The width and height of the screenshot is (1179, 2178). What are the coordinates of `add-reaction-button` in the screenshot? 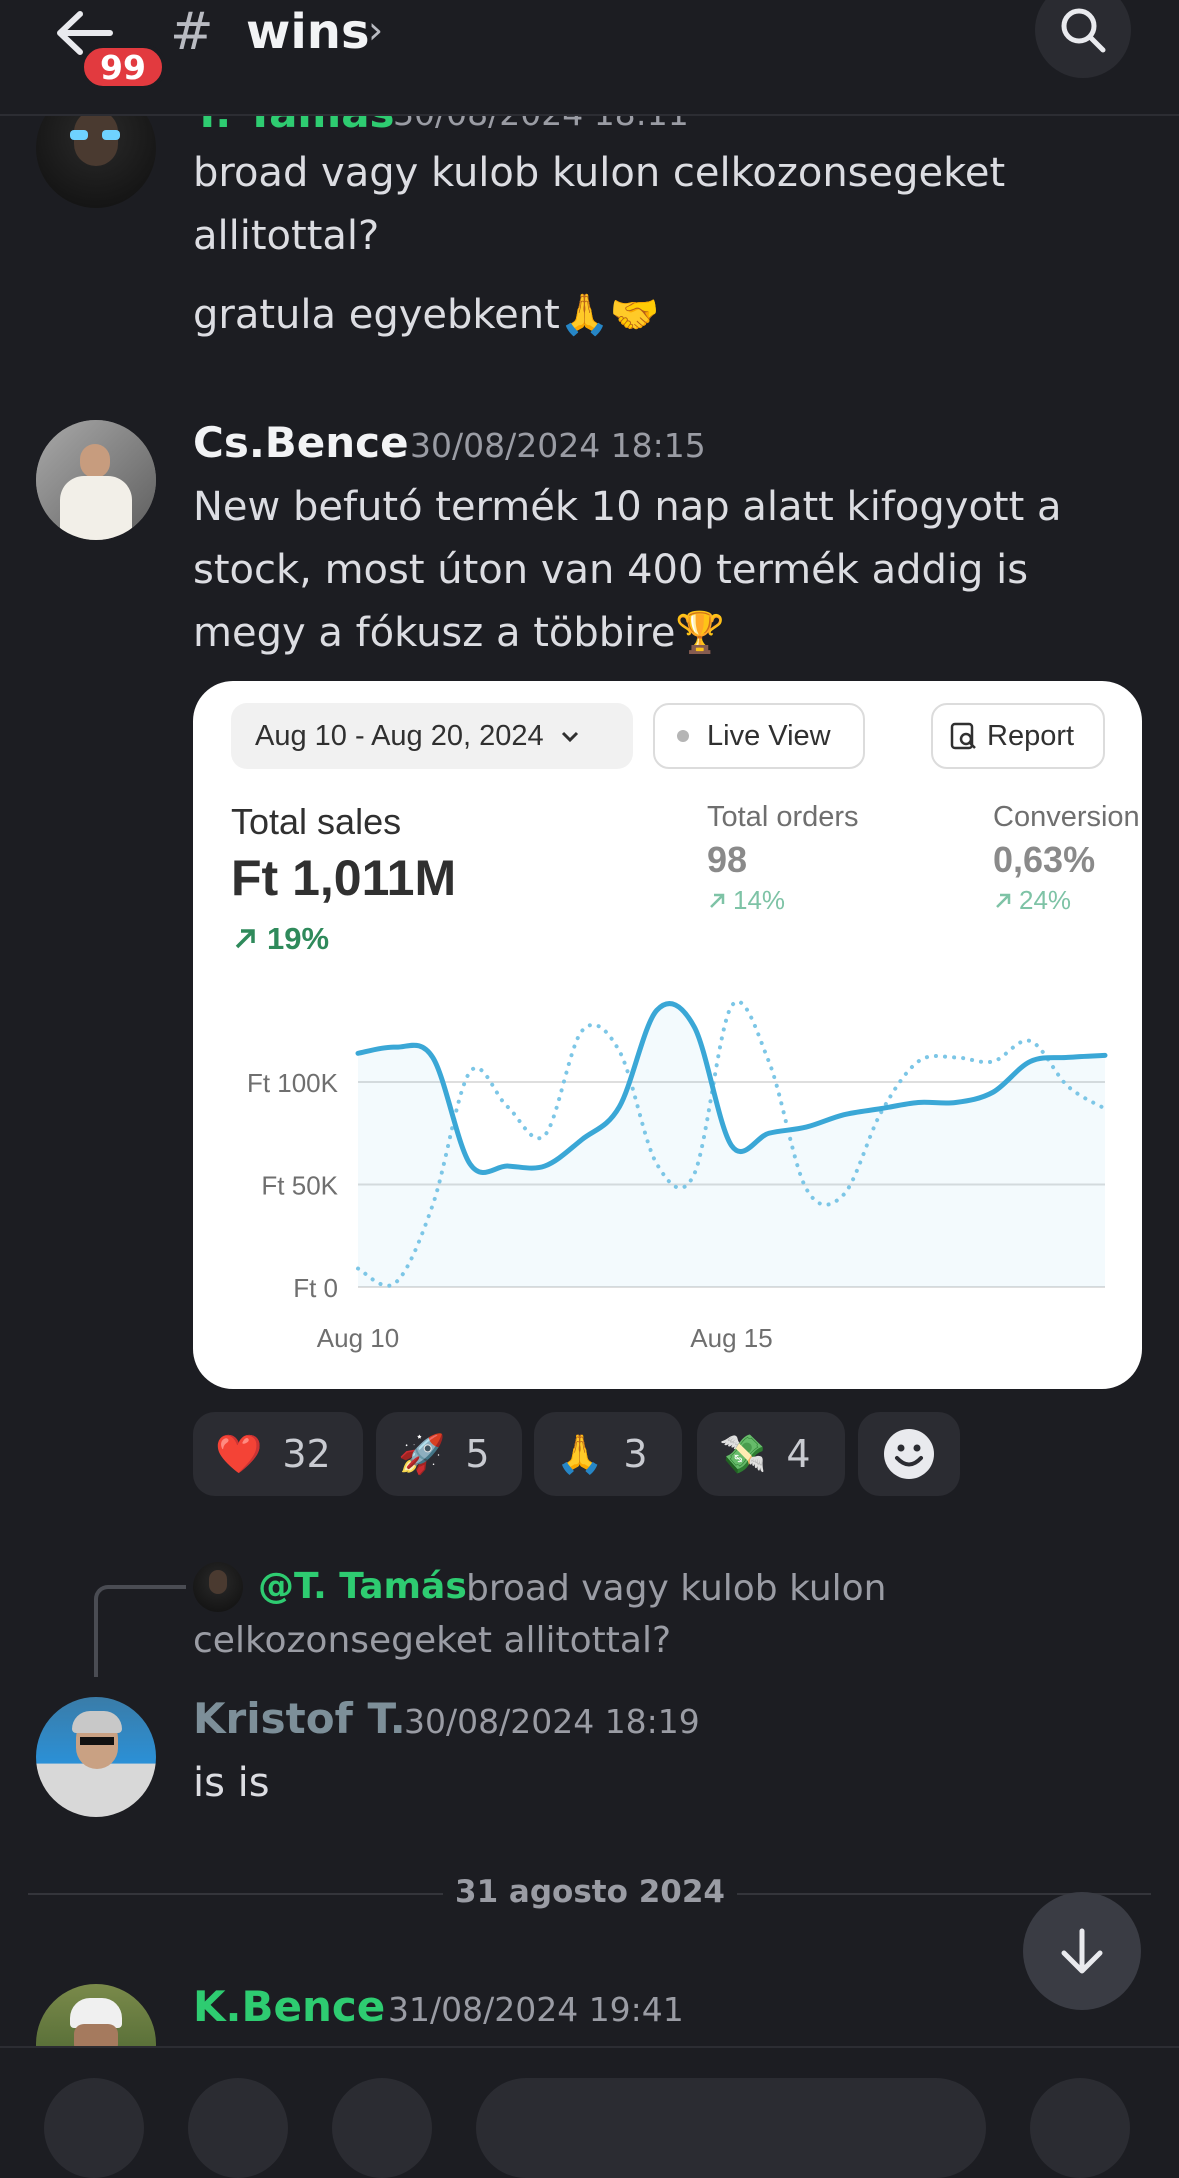 It's located at (909, 1454).